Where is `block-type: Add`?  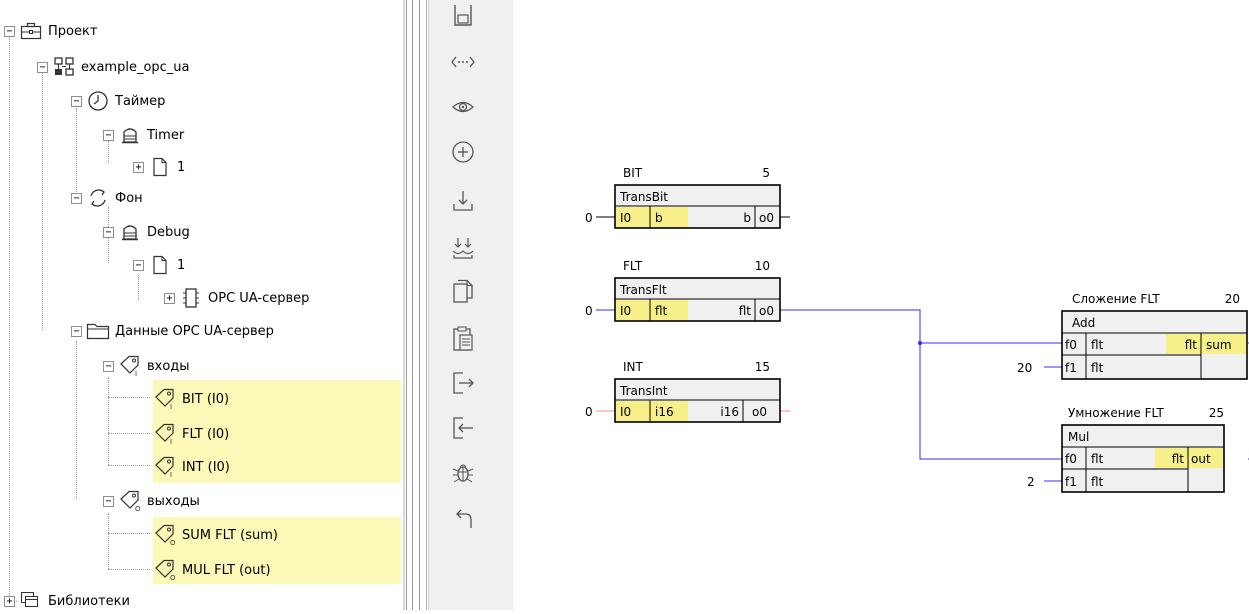 block-type: Add is located at coordinates (1083, 323).